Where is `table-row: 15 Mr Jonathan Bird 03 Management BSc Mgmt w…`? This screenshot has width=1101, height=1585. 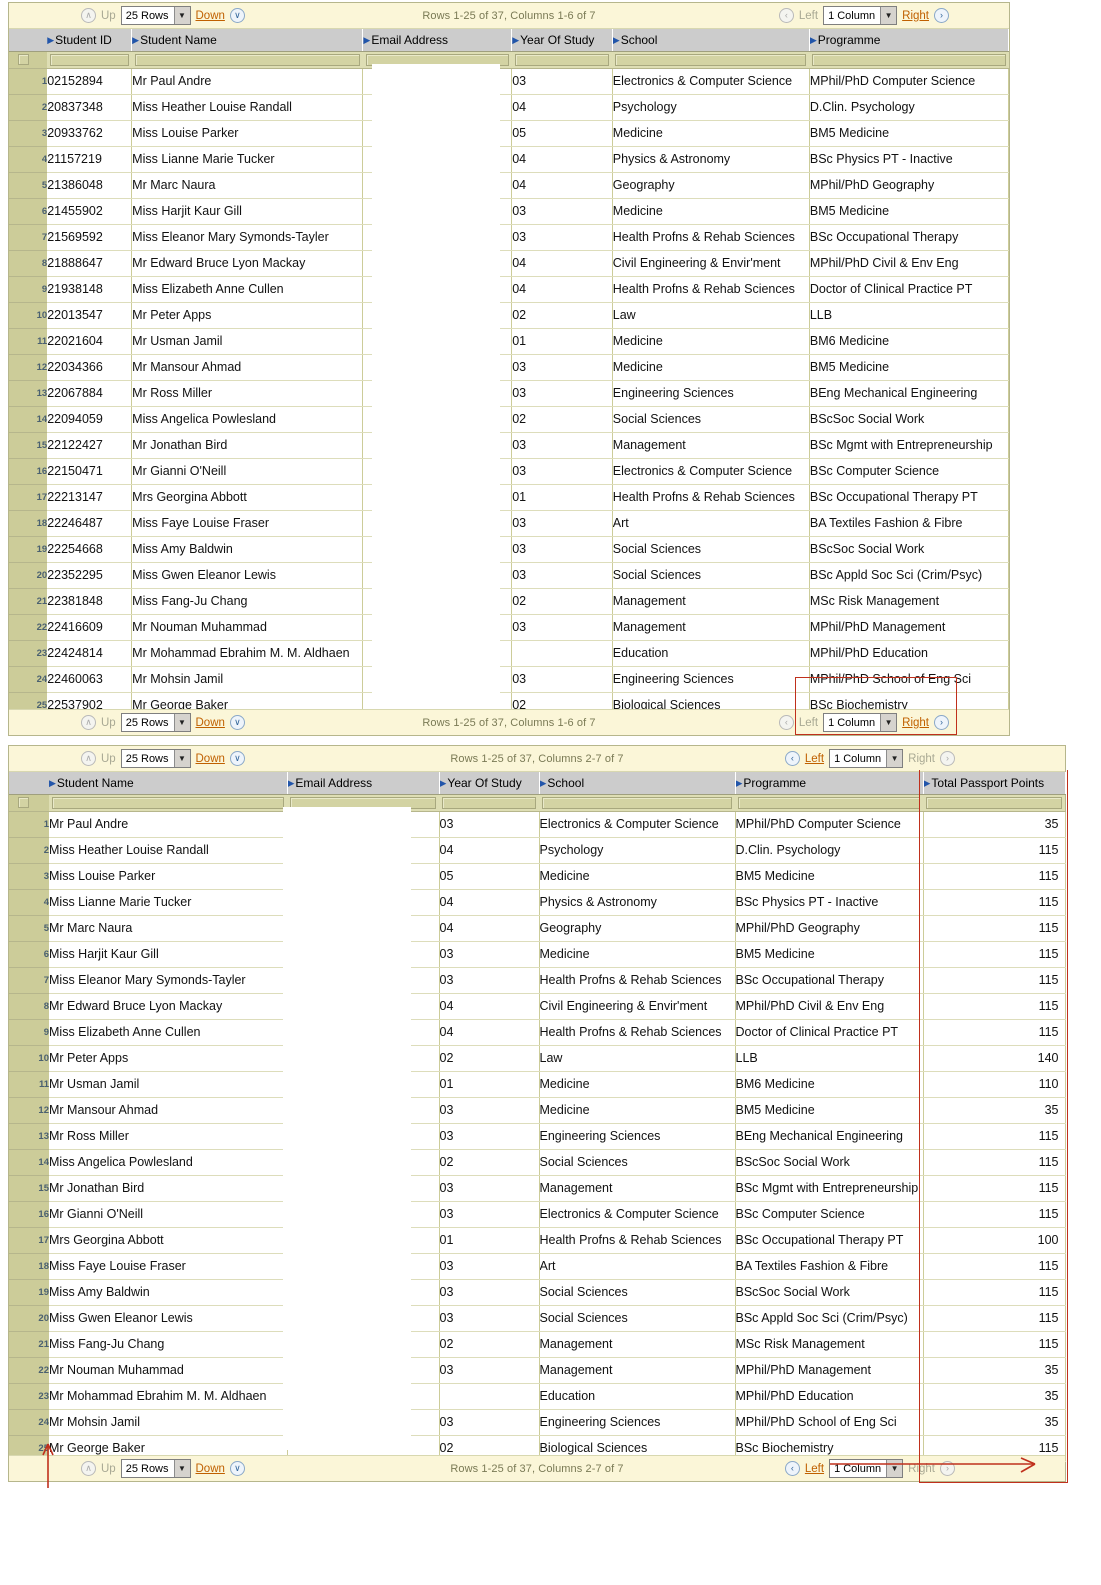
table-row: 15 Mr Jonathan Bird 03 Management BSc Mgmt w… is located at coordinates (537, 1188).